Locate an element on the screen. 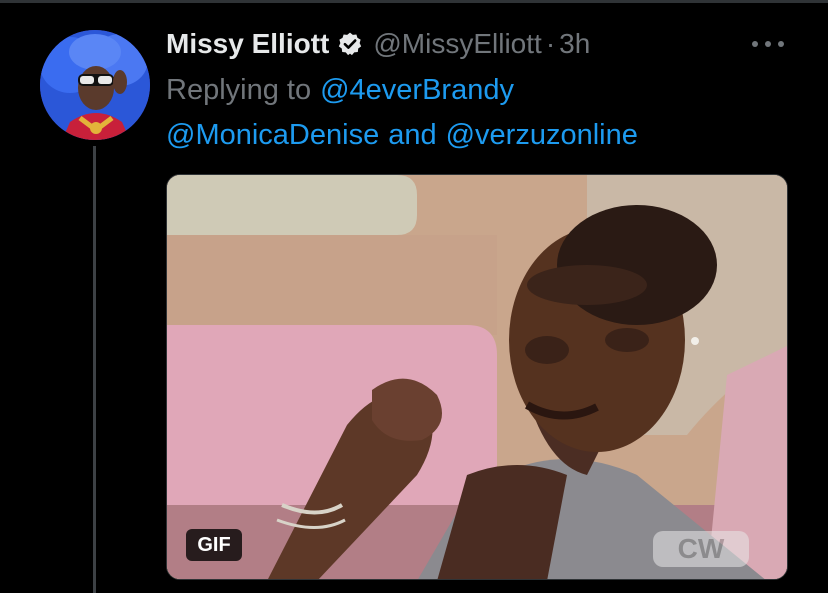  more-options-icon is located at coordinates (768, 44).